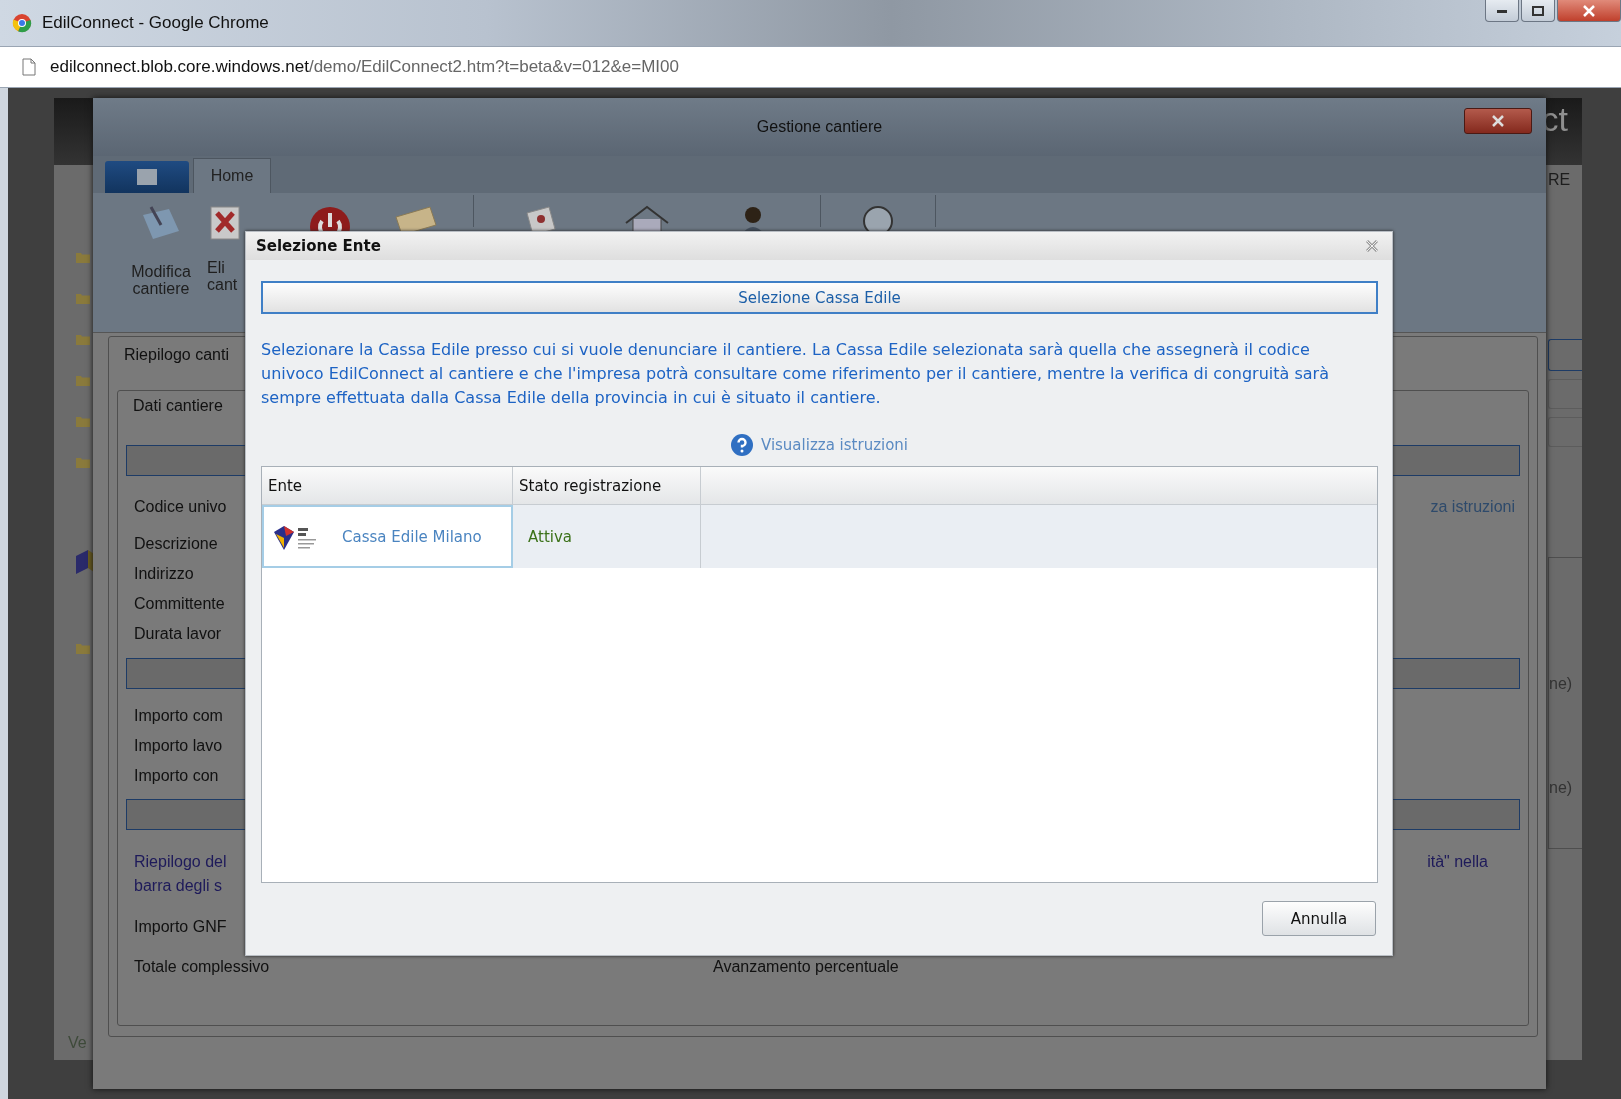 This screenshot has height=1099, width=1621. Describe the element at coordinates (819, 536) in the screenshot. I see `table-row: Cassa Edile Milano Attiva` at that location.